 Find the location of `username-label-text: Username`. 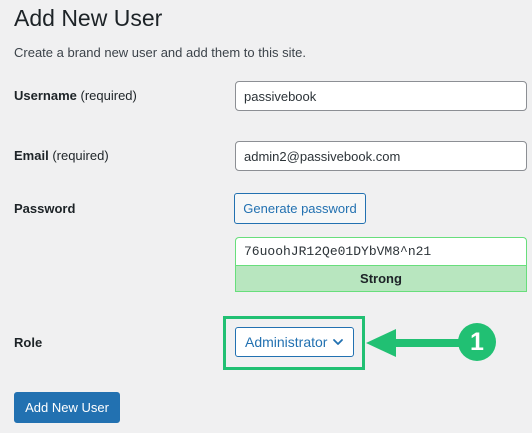

username-label-text: Username is located at coordinates (45, 95).